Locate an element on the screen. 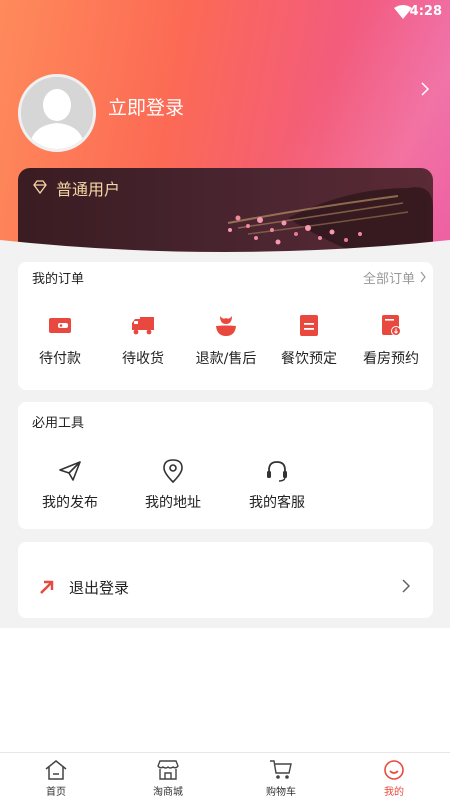 The width and height of the screenshot is (450, 800). refund-icon is located at coordinates (226, 326).